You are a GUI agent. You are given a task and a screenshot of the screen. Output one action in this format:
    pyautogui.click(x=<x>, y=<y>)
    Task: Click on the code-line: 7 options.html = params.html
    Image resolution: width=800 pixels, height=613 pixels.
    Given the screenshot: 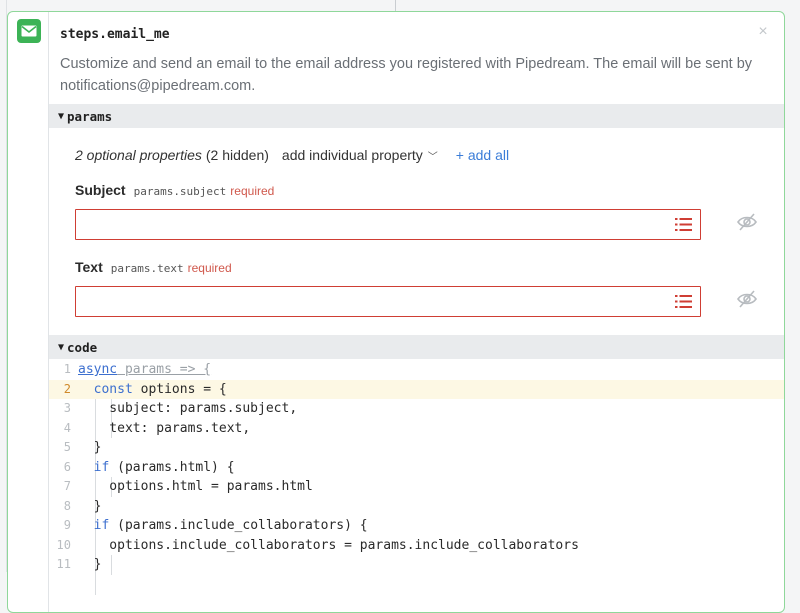 What is the action you would take?
    pyautogui.click(x=416, y=487)
    